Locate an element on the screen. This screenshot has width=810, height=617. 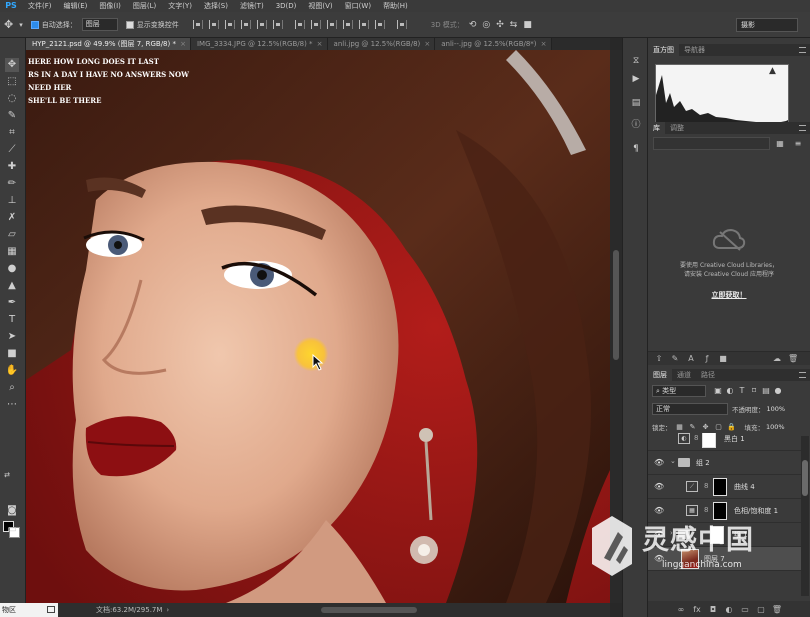
distribute-hcenter-icon is located at coordinates (363, 24).